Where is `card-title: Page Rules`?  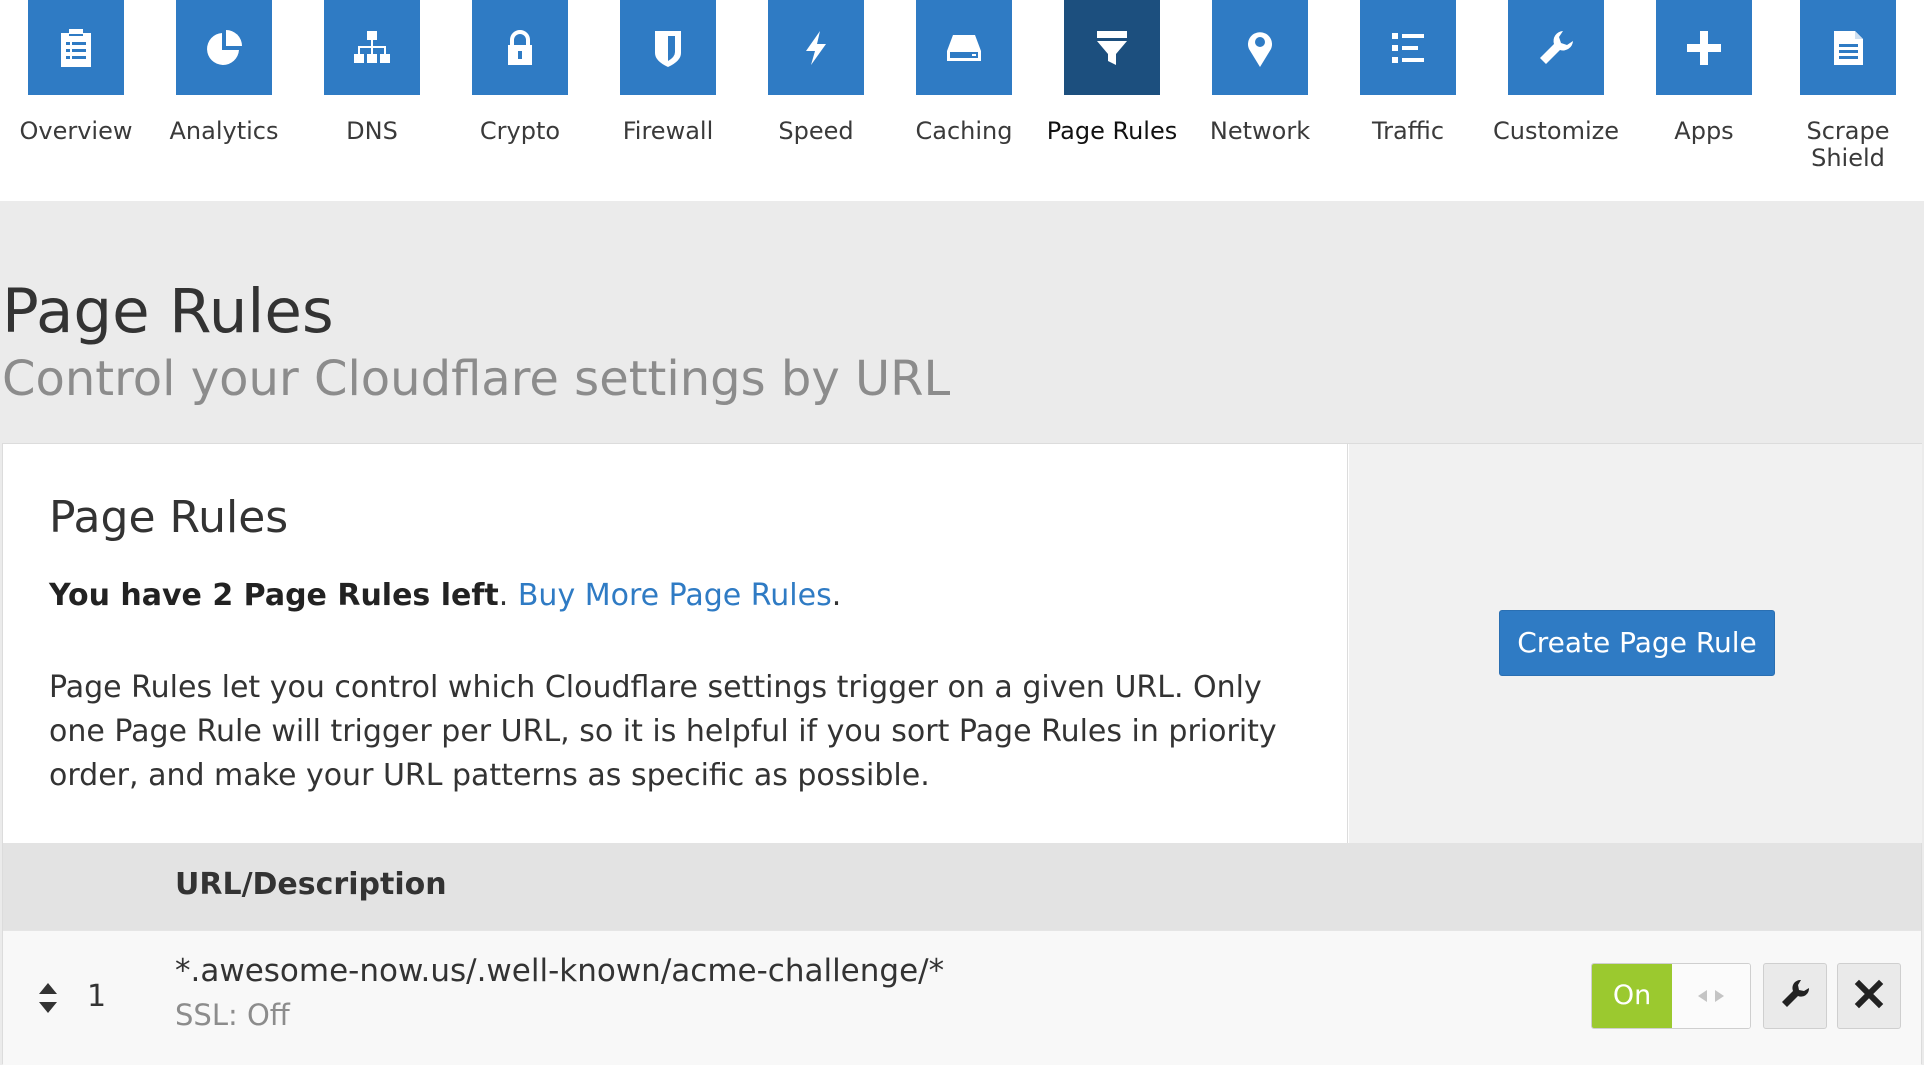 card-title: Page Rules is located at coordinates (169, 517).